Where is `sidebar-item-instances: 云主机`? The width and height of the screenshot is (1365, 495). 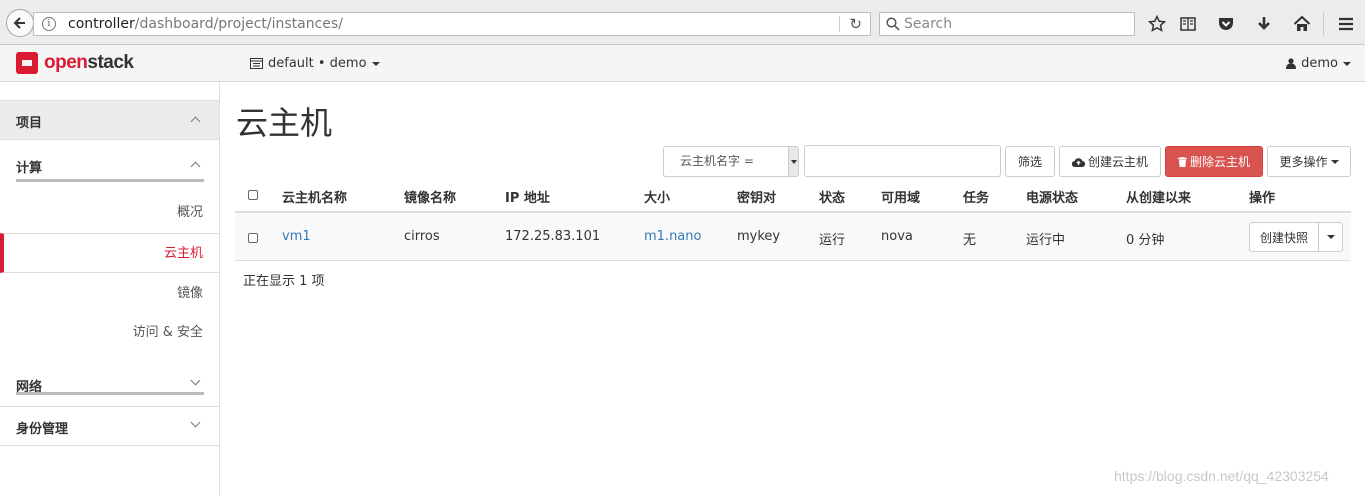 sidebar-item-instances: 云主机 is located at coordinates (109, 253).